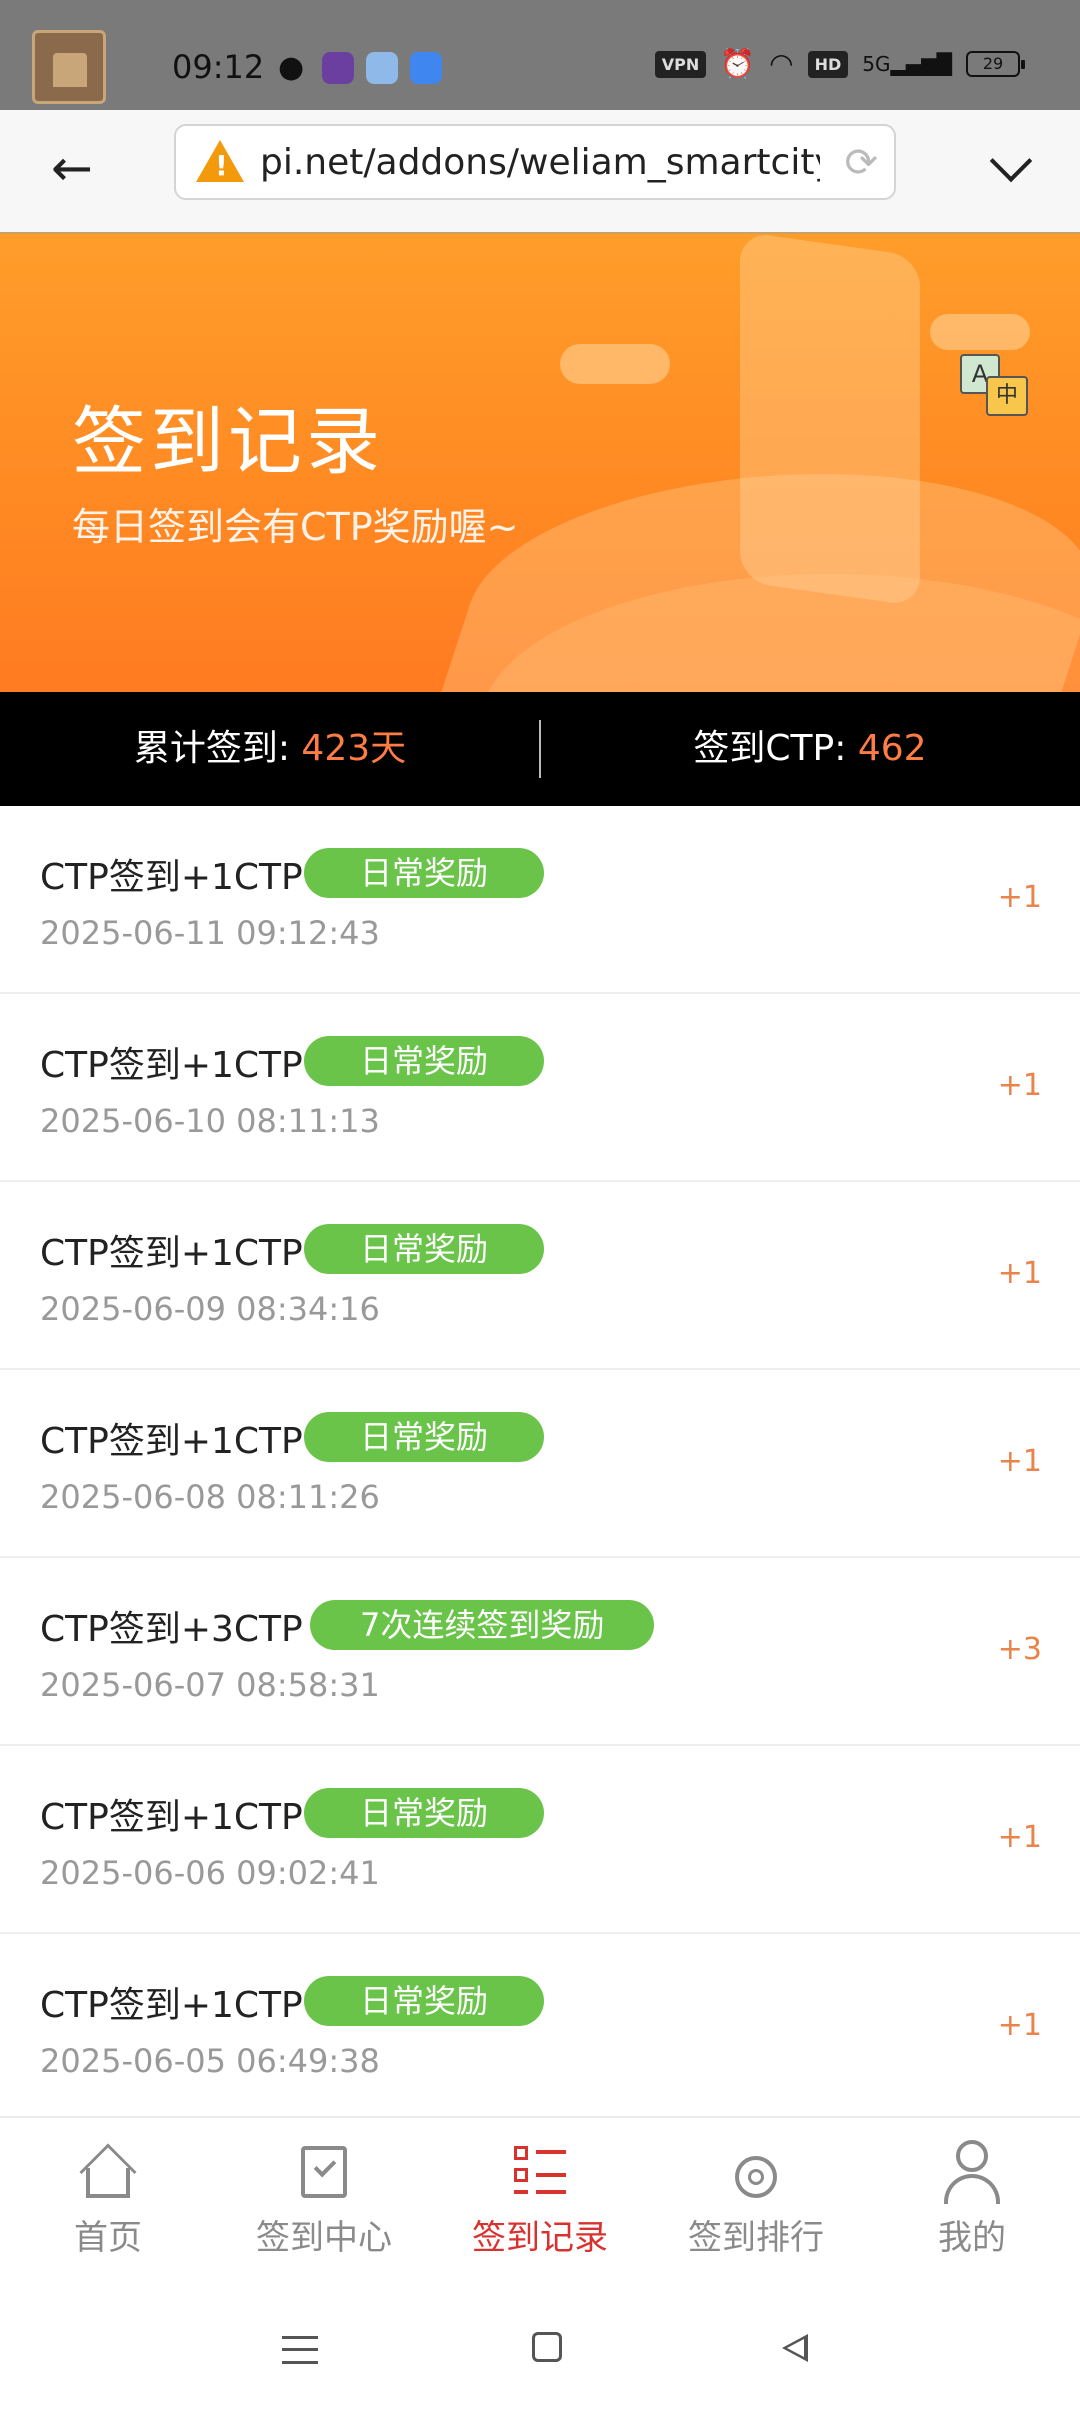 This screenshot has width=1080, height=2412. What do you see at coordinates (540, 900) in the screenshot?
I see `list-item: CTP签到+1CTP 日常奖励 2025-06-11 09:12:43 +1` at bounding box center [540, 900].